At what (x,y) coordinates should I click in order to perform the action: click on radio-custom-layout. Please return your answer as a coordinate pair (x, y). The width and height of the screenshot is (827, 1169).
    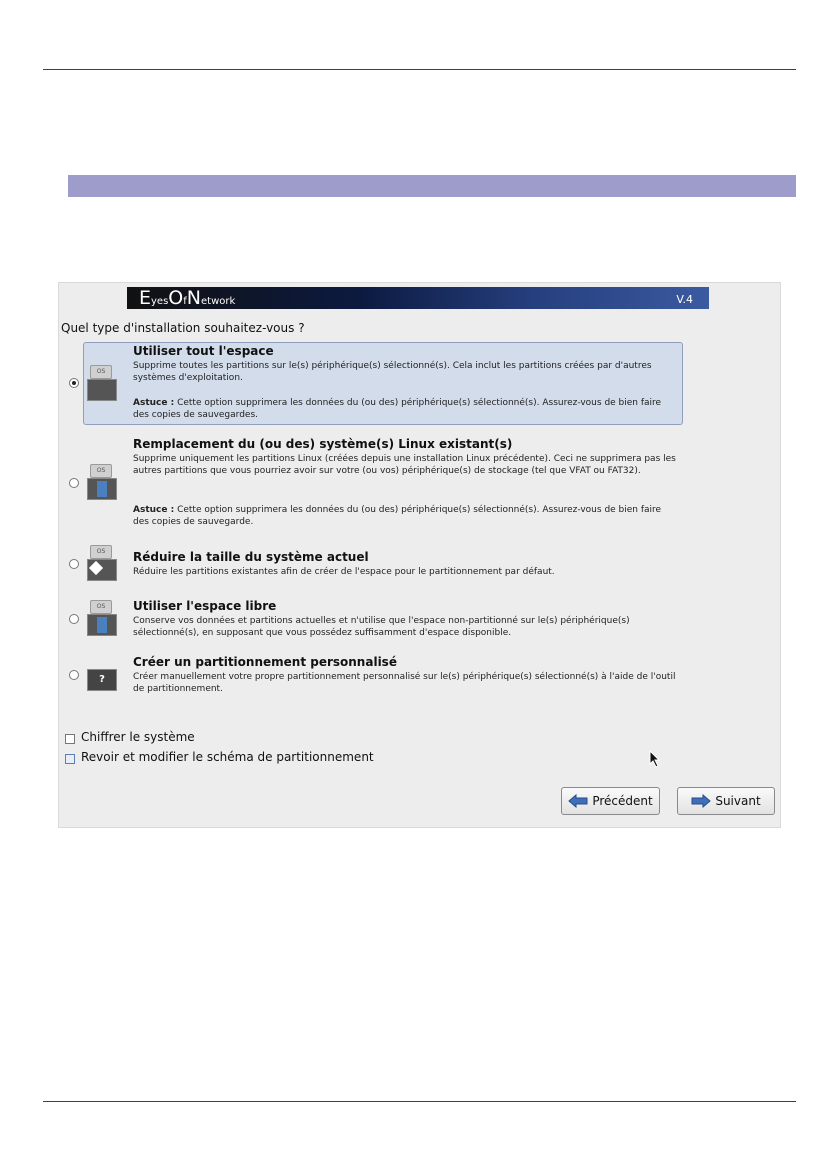
    Looking at the image, I should click on (74, 675).